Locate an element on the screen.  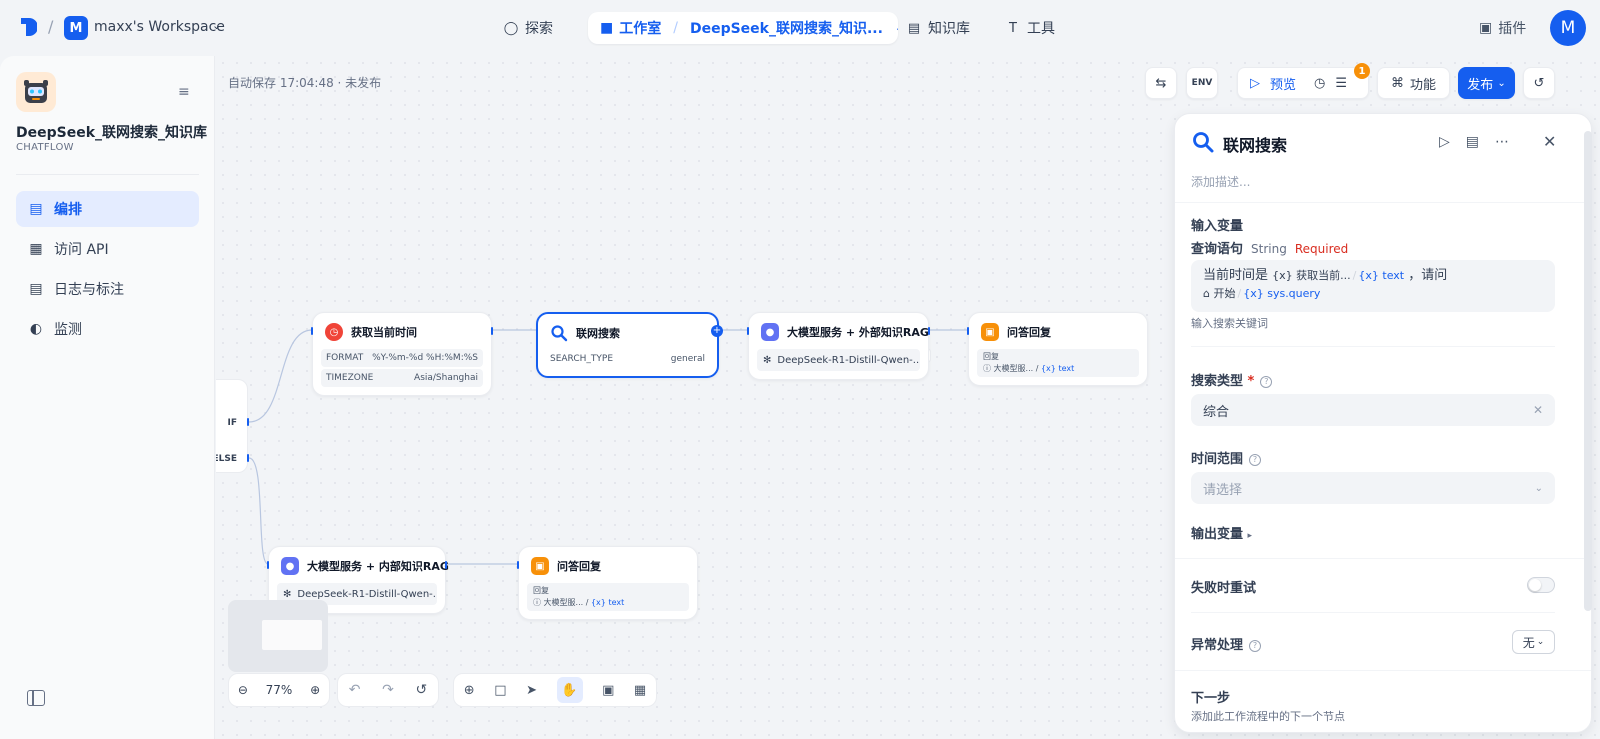
zoom-out-icon: ⊖ is located at coordinates (243, 690).